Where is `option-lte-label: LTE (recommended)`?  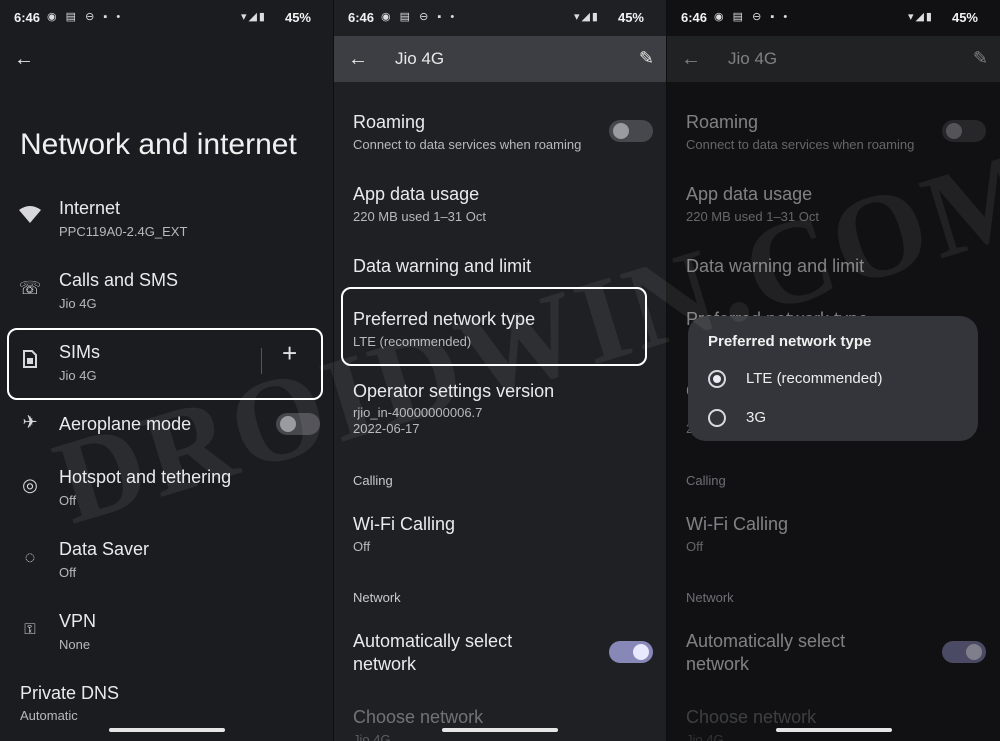 option-lte-label: LTE (recommended) is located at coordinates (814, 378).